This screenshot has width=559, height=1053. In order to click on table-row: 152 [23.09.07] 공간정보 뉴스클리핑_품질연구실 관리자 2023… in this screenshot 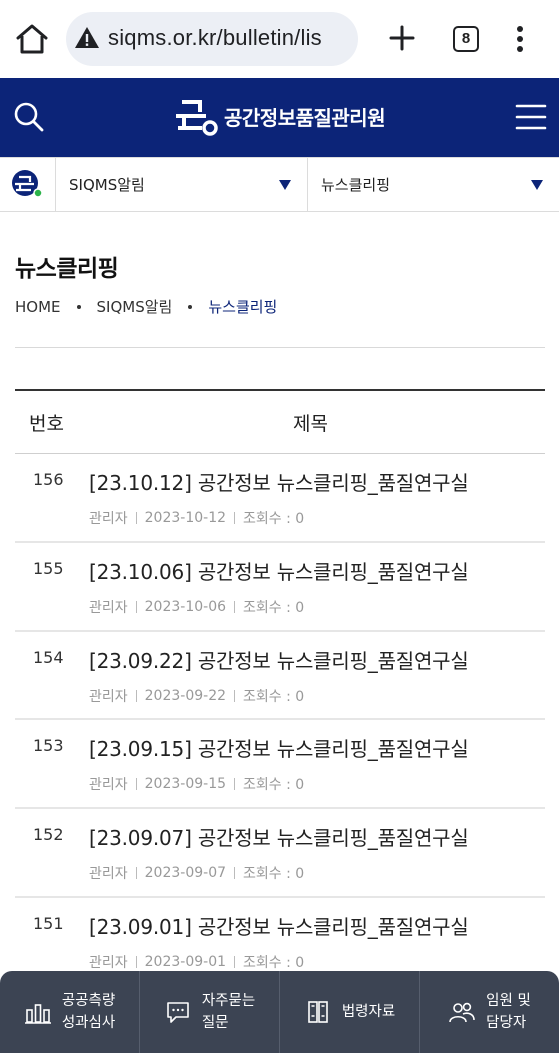, I will do `click(280, 853)`.